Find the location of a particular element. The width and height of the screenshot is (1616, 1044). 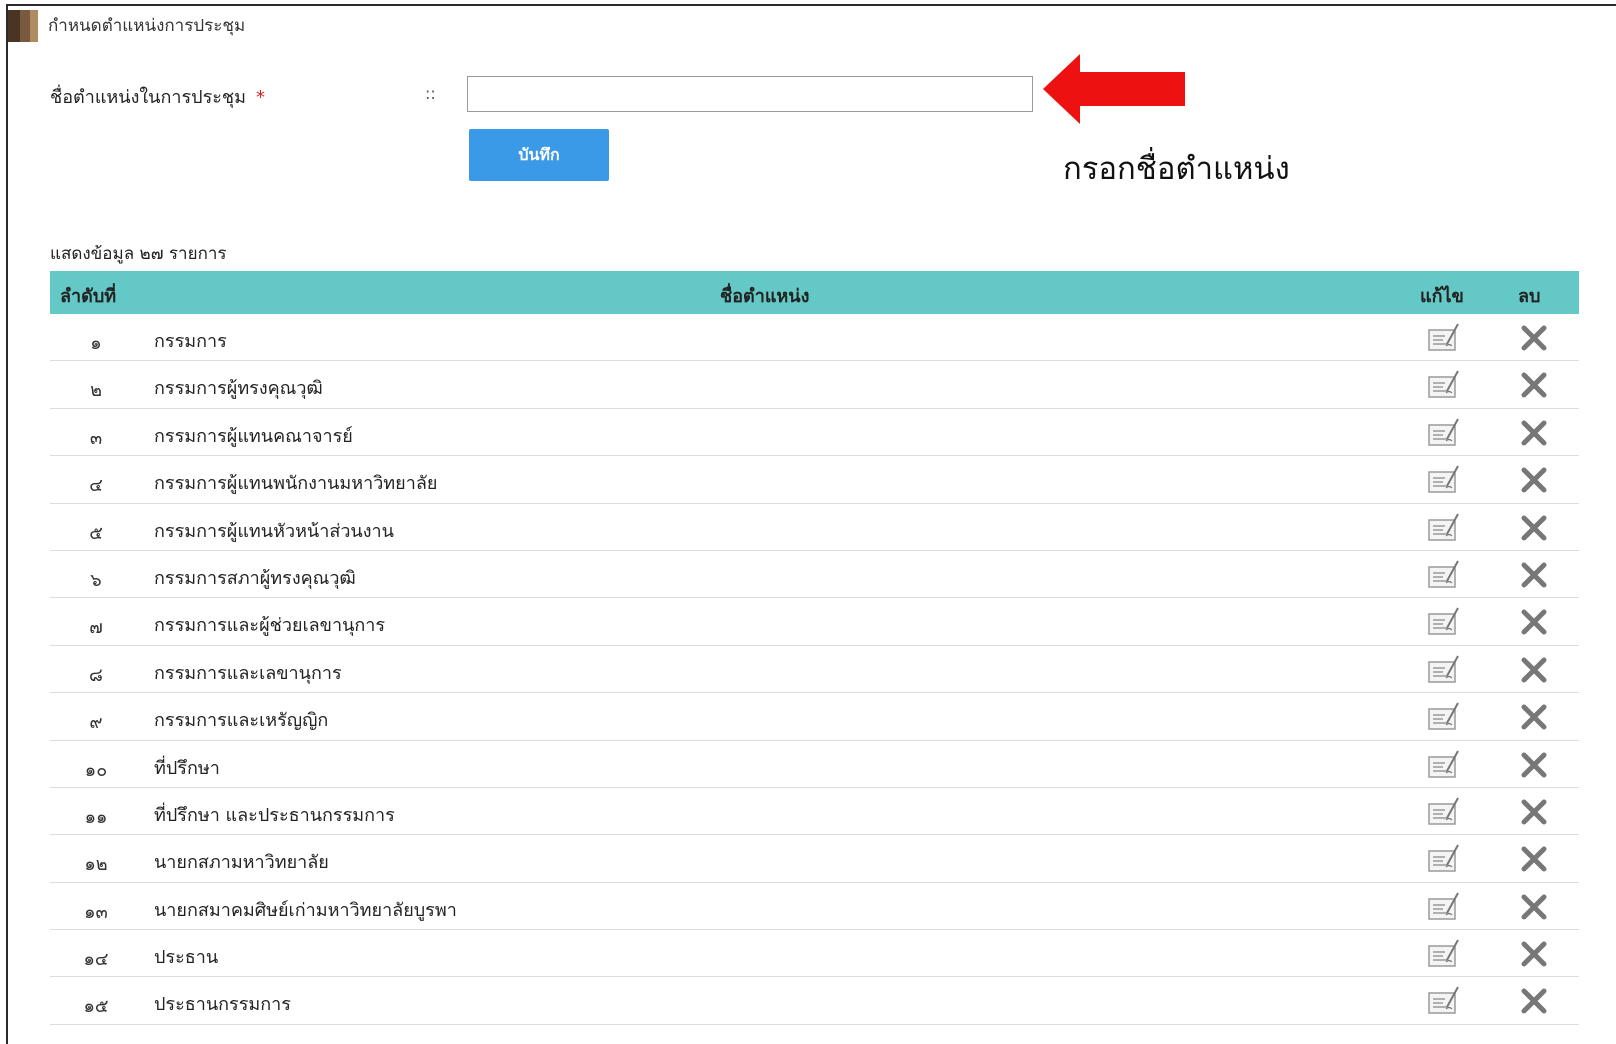

position-name-cell: นายกสภามหาวิทยาลัย is located at coordinates (241, 863).